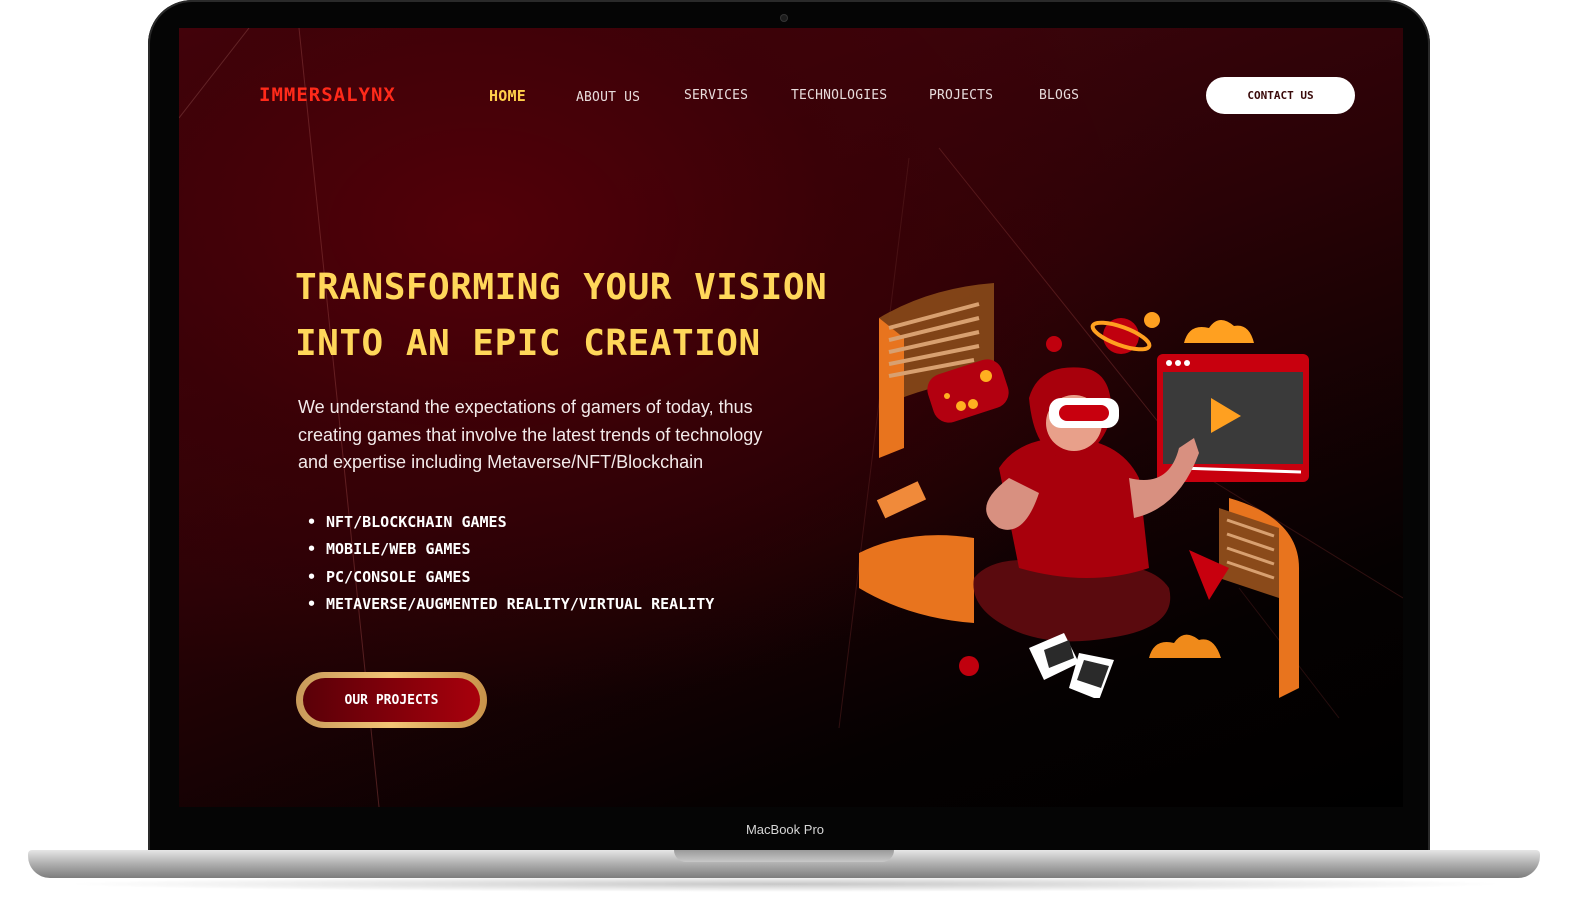 Image resolution: width=1592 pixels, height=914 pixels. Describe the element at coordinates (398, 576) in the screenshot. I see `list-item-label: PC/CONSOLE GAMES` at that location.